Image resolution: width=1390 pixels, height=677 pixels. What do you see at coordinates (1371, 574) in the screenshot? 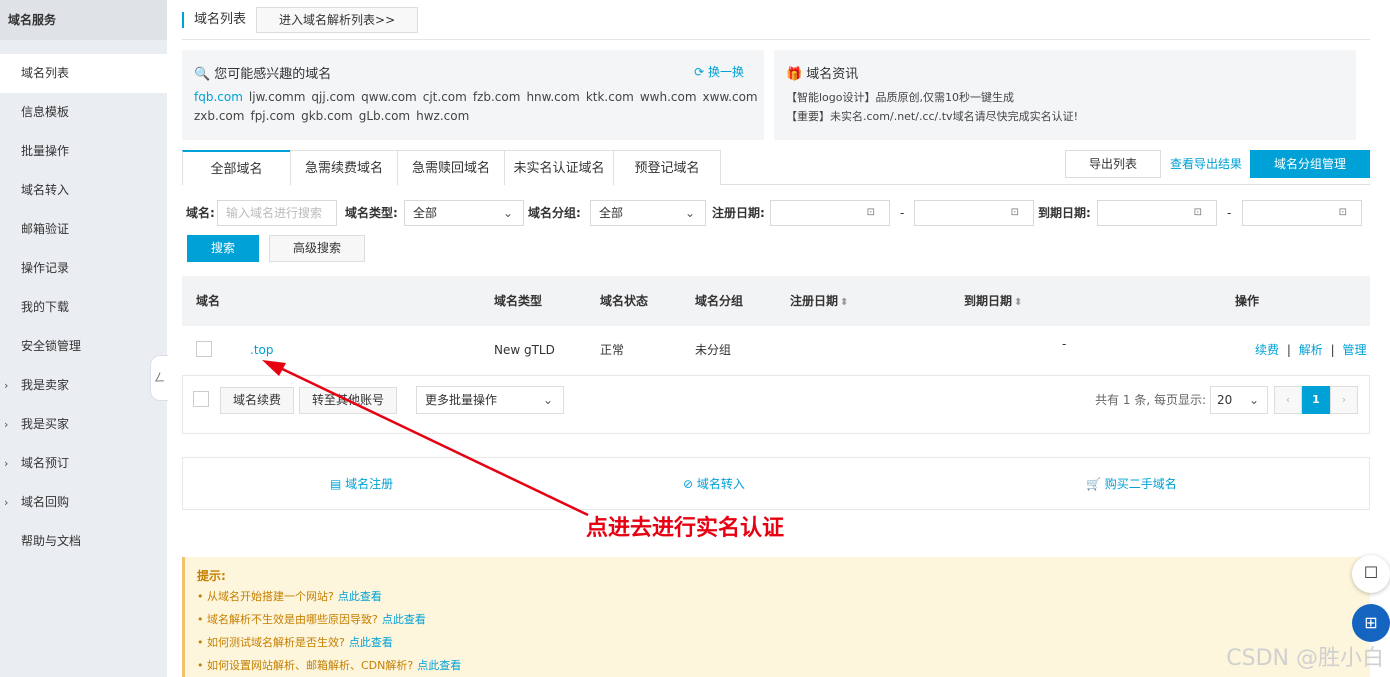
I see `chat-float-button: ☐` at bounding box center [1371, 574].